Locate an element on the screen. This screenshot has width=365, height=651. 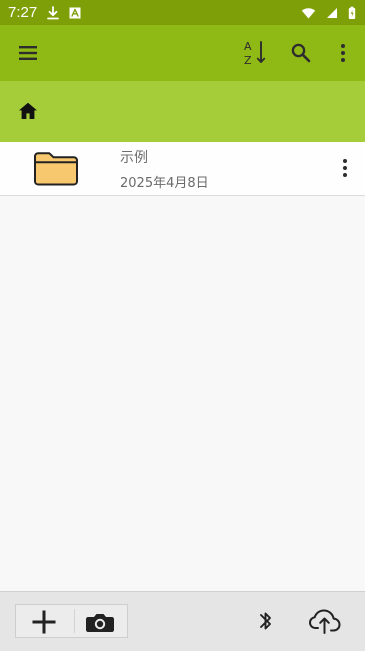
sort-az-icon: A Z is located at coordinates (256, 53).